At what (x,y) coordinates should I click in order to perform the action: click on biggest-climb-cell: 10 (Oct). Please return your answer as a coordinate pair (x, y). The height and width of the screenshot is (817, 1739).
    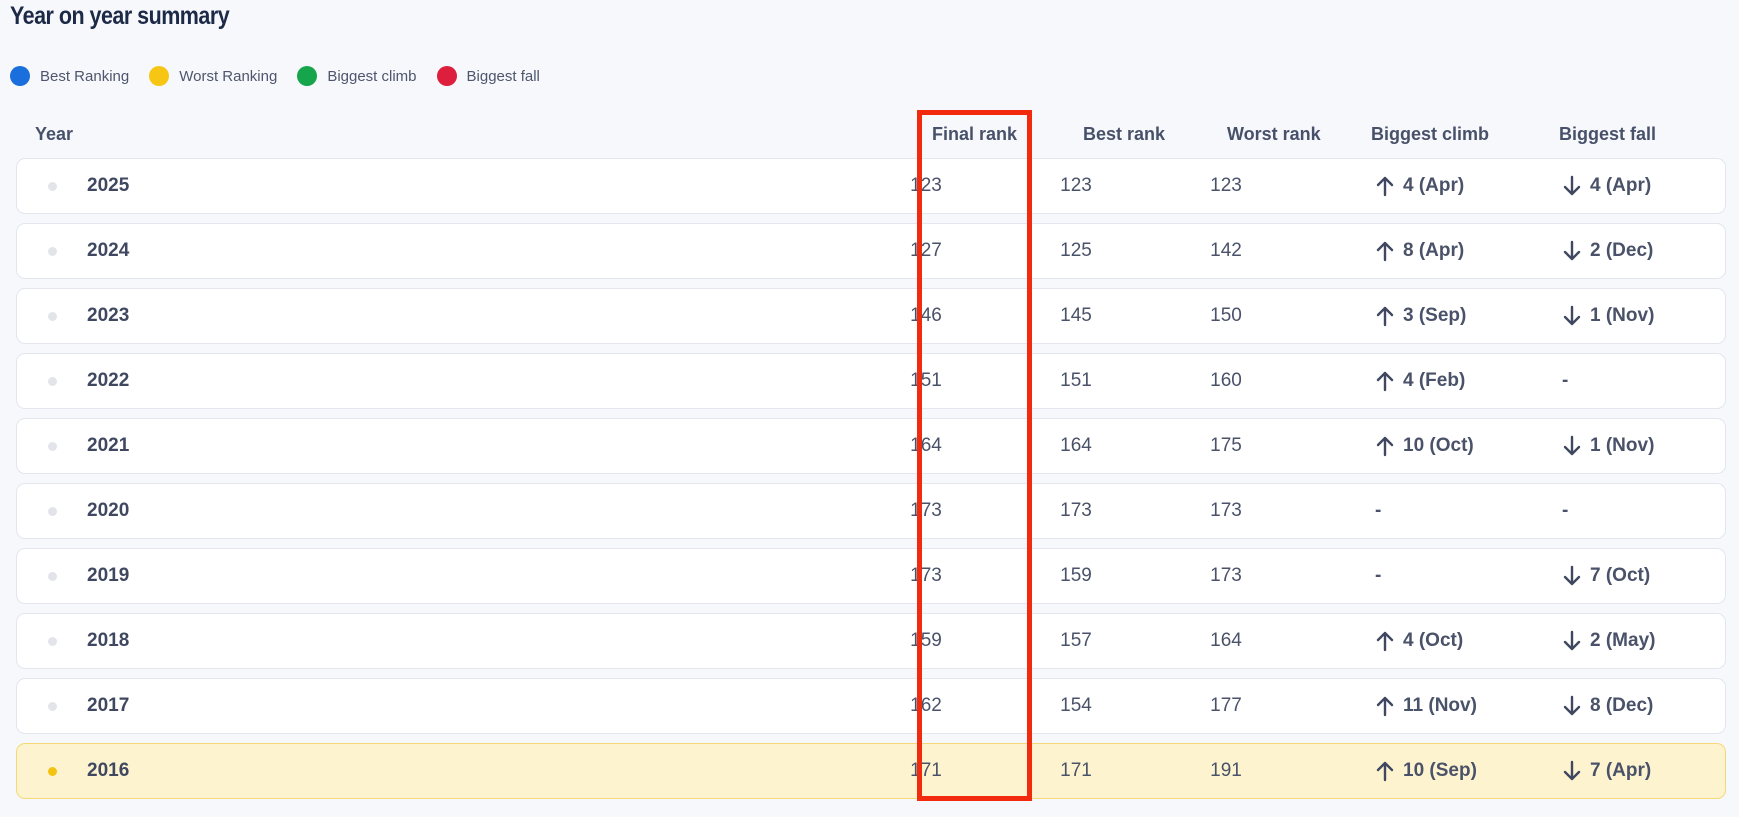
    Looking at the image, I should click on (1424, 446).